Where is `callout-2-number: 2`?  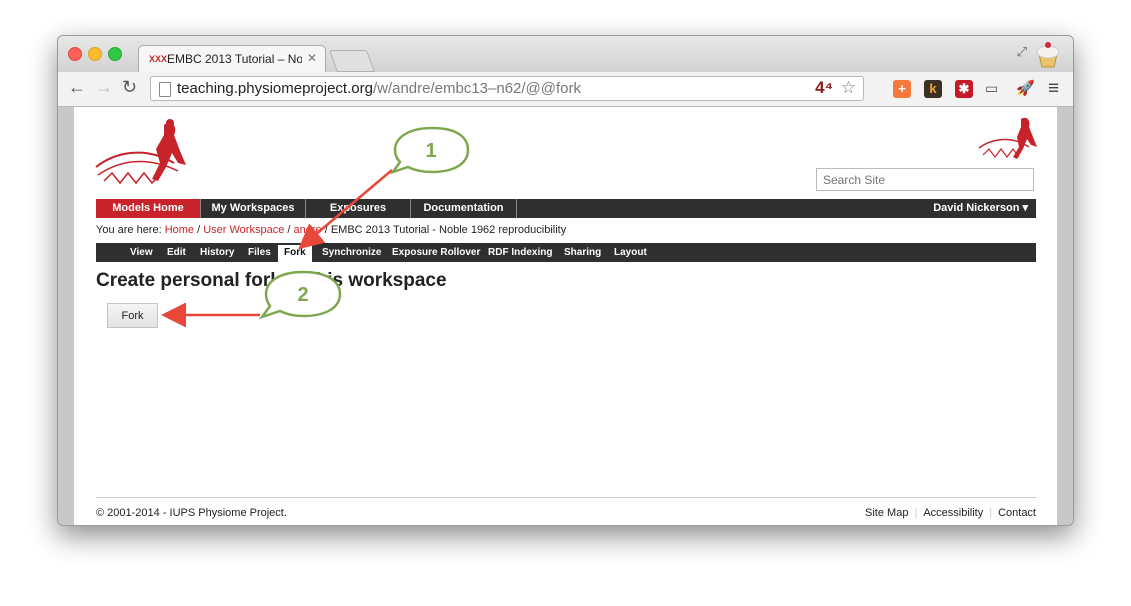 callout-2-number: 2 is located at coordinates (302, 295).